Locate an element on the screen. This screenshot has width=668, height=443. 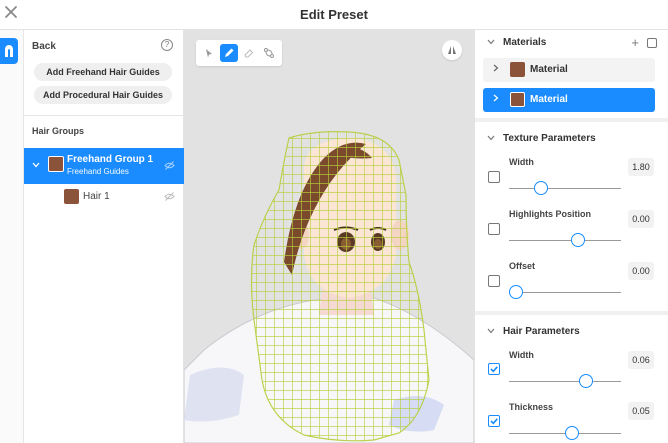
highlights-position-slider is located at coordinates (565, 240).